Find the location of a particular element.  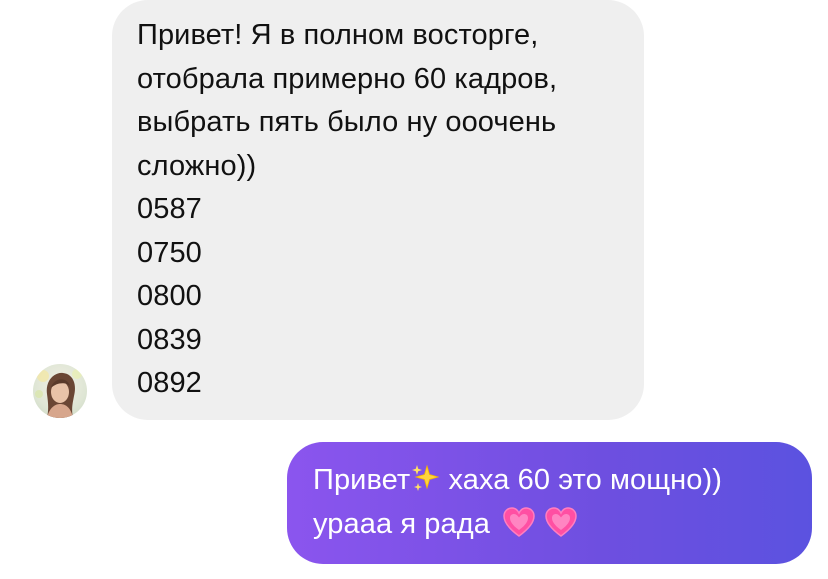

frame-number: 0800 is located at coordinates (169, 296).